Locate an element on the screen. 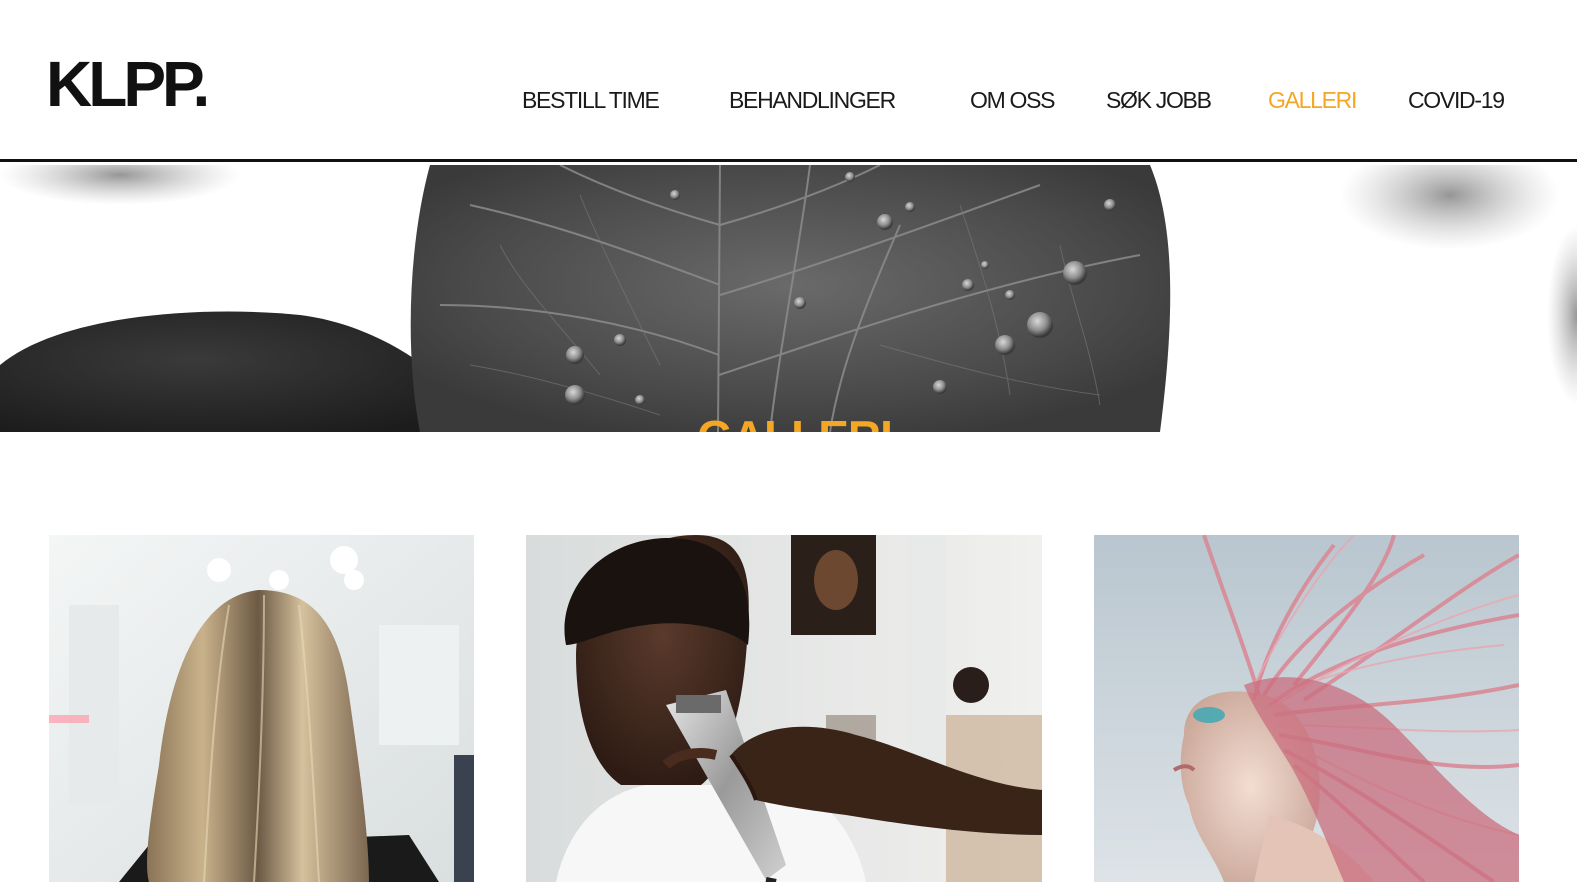  gallery-image-blonde-hair is located at coordinates (261, 708).